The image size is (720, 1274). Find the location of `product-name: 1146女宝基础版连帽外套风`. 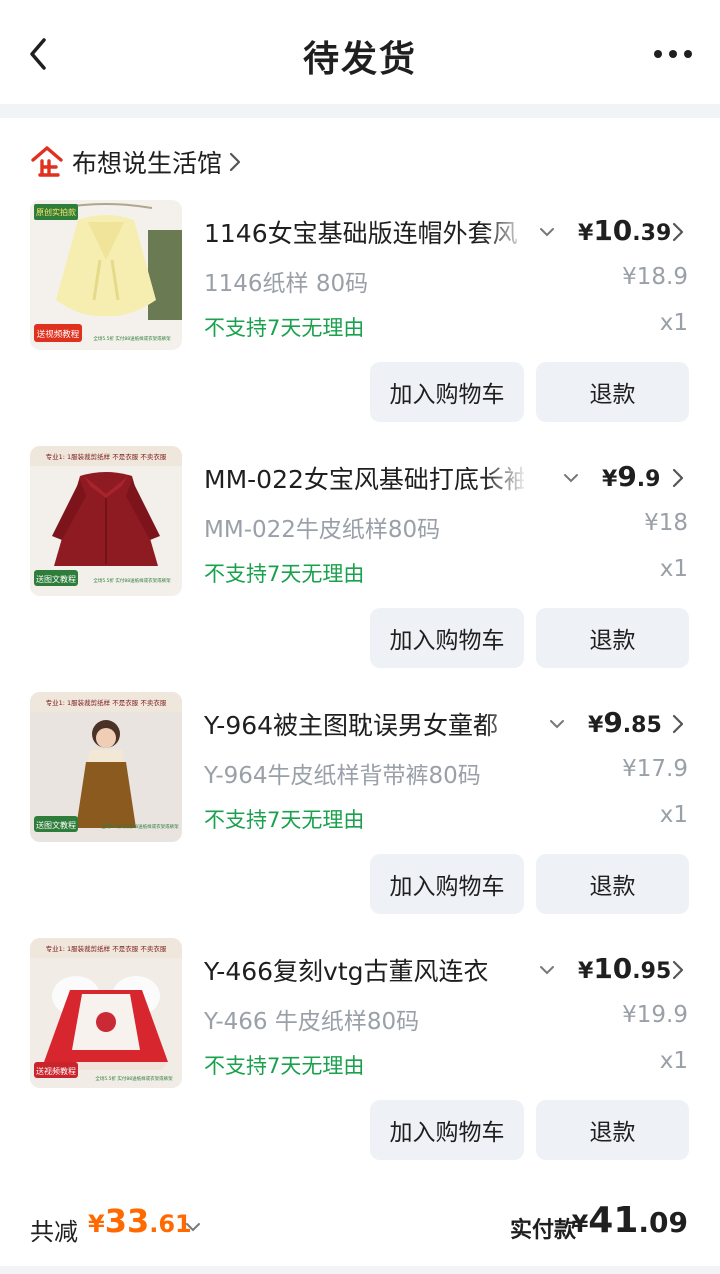

product-name: 1146女宝基础版连帽外套风 is located at coordinates (364, 231).